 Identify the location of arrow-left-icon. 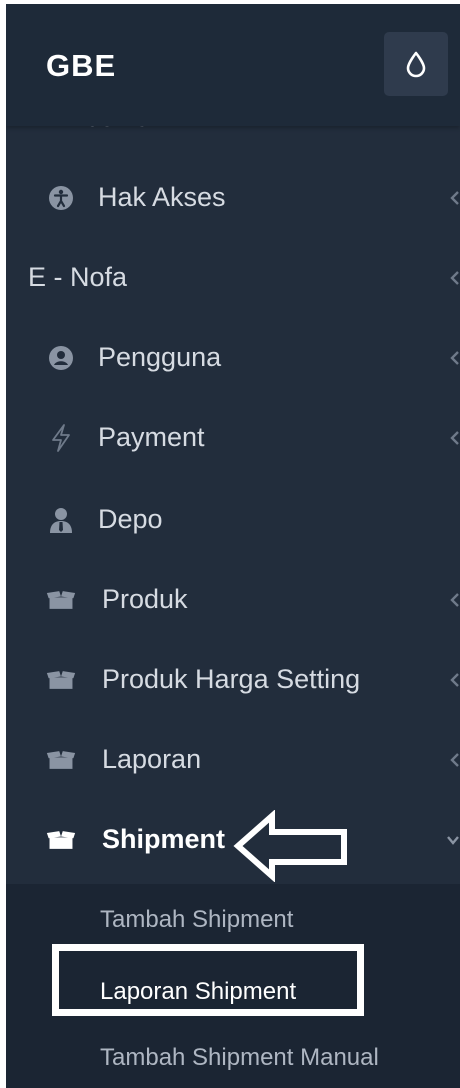
(290, 846).